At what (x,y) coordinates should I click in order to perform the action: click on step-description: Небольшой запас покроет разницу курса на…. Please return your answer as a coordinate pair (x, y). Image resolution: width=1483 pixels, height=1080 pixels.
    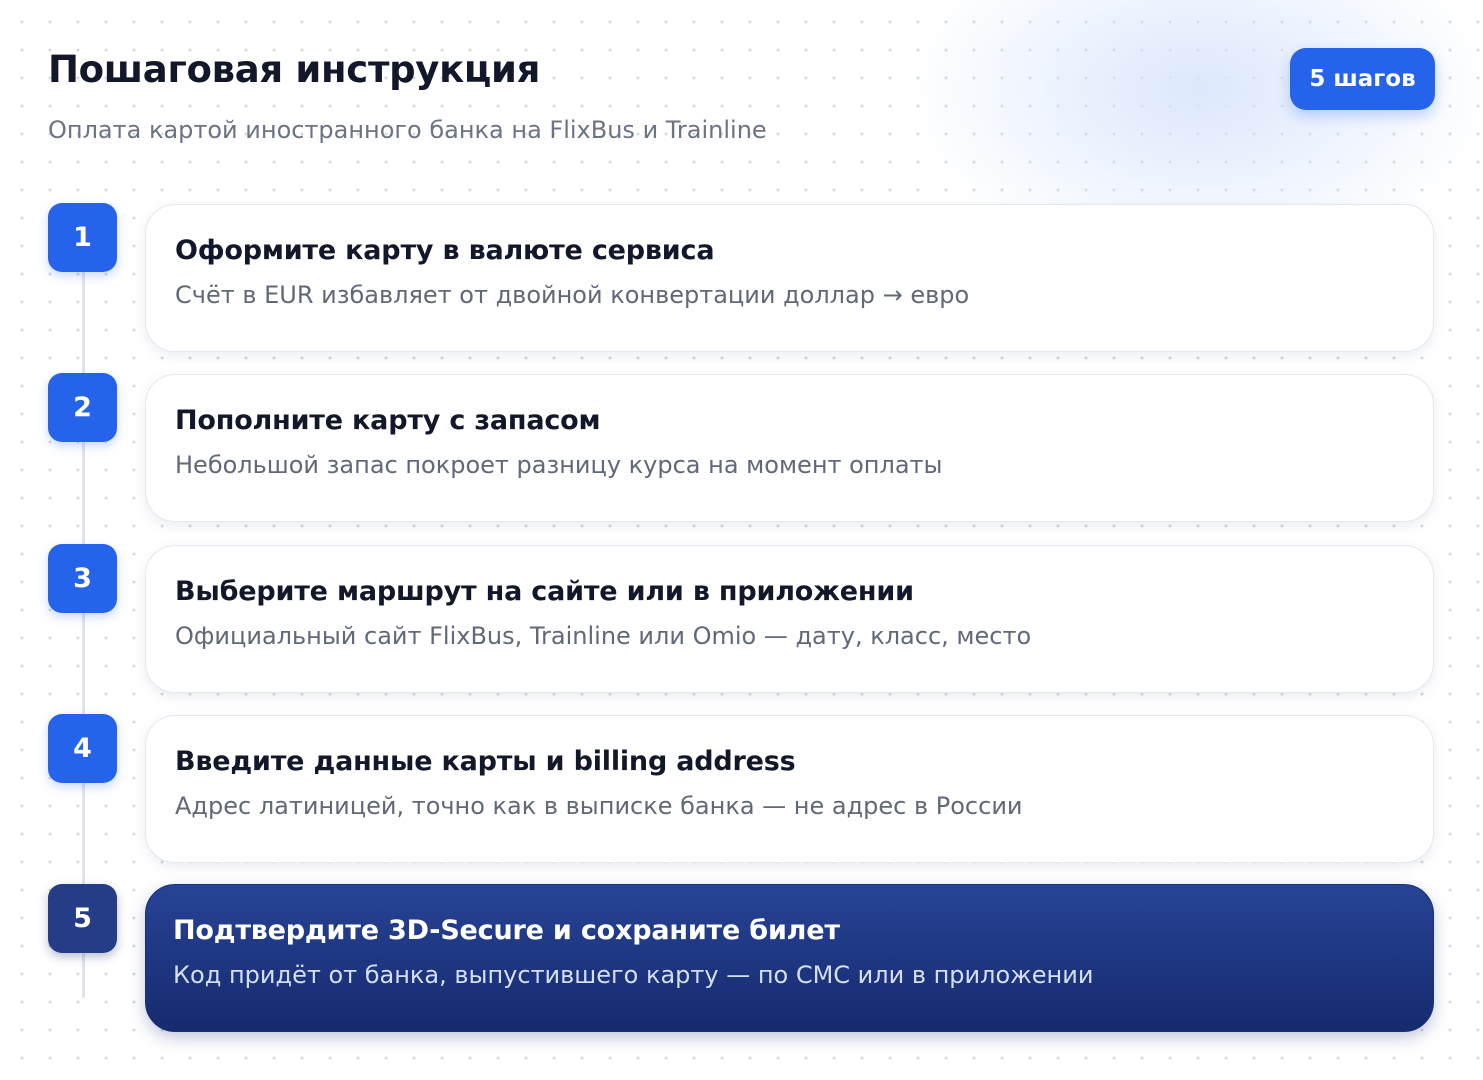
    Looking at the image, I should click on (559, 465).